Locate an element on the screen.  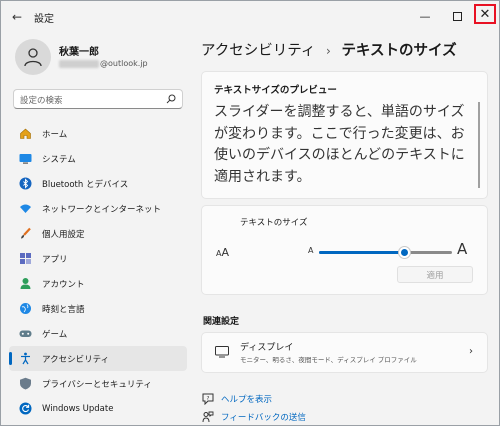
slider-fill is located at coordinates (362, 252).